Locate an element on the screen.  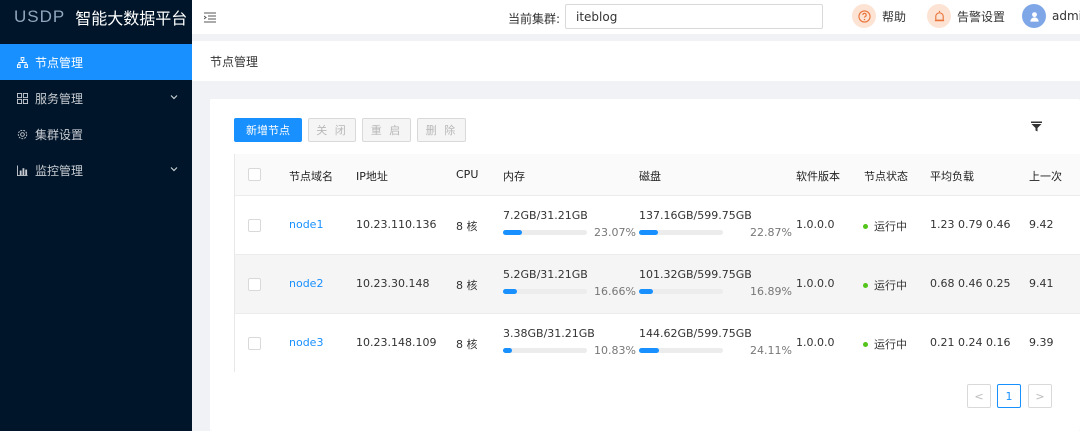
delete-button: 删 除 is located at coordinates (441, 130).